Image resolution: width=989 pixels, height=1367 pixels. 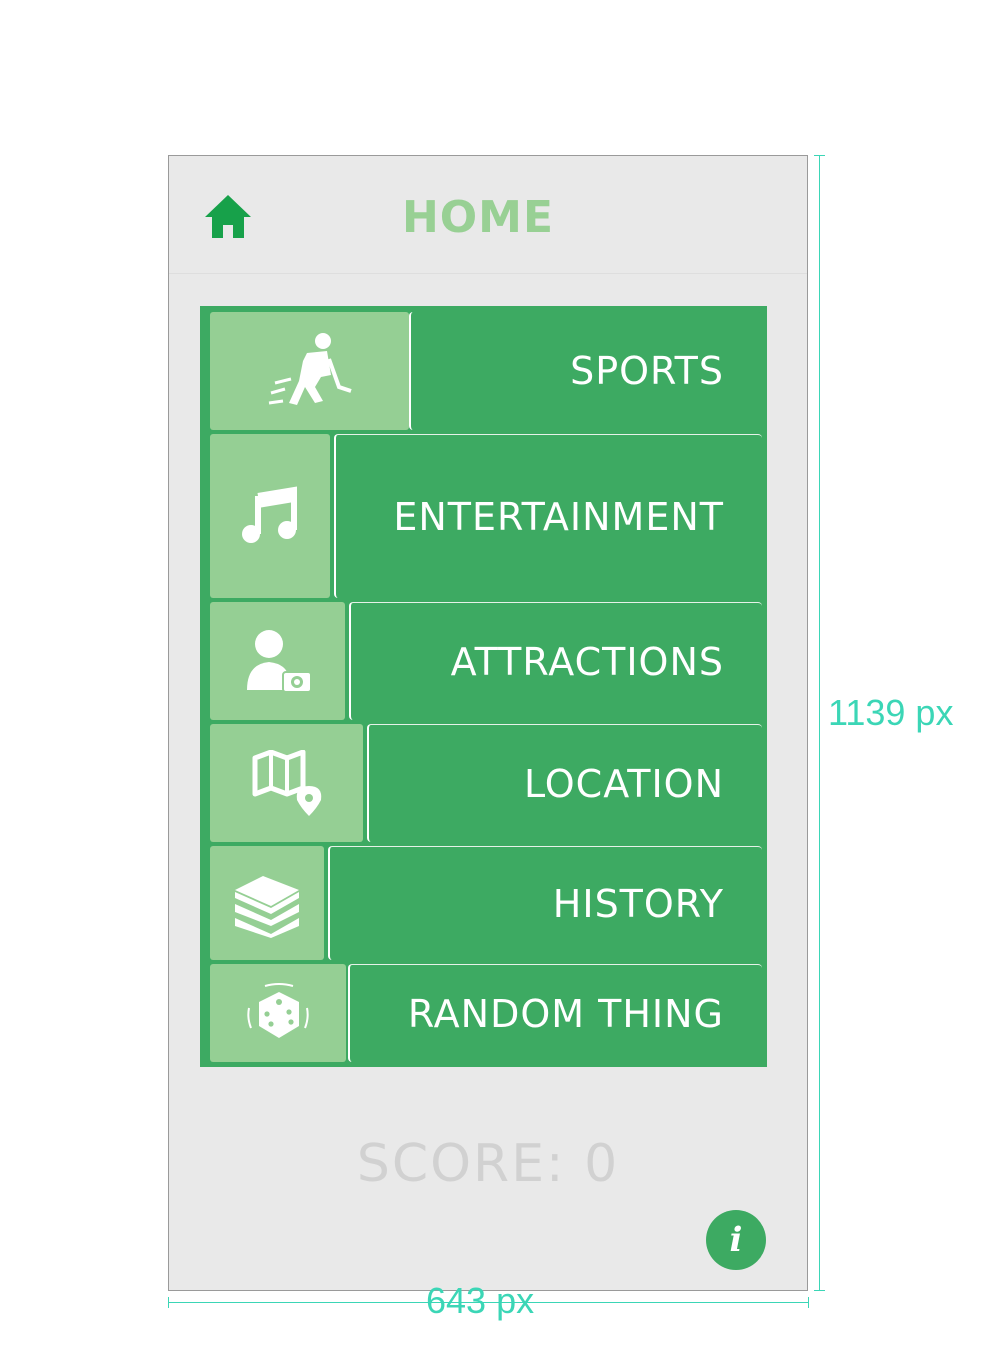 I want to click on menu-item-random-thing: RANDOM THING, so click(x=486, y=1013).